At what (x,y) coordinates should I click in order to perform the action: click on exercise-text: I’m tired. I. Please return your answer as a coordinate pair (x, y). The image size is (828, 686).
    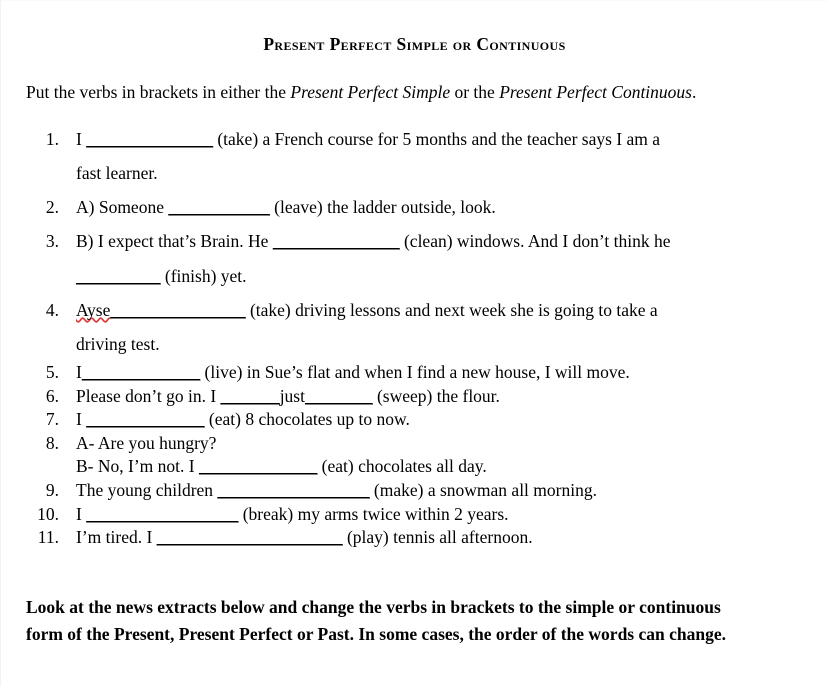
    Looking at the image, I should click on (116, 537).